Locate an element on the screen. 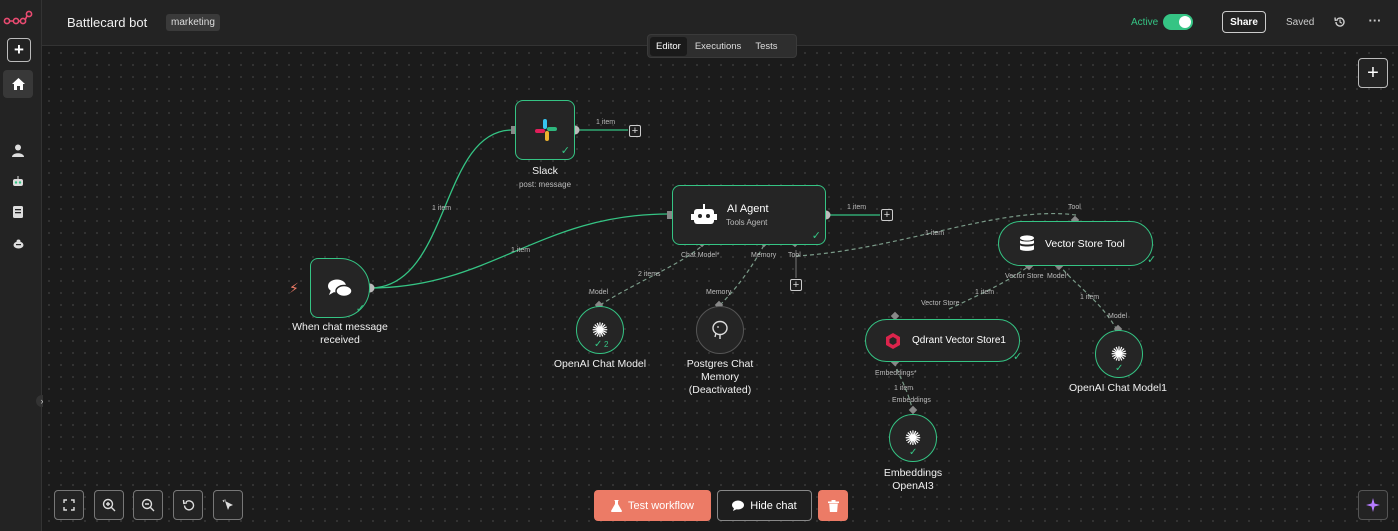 Image resolution: width=1398 pixels, height=531 pixels. node-embeddings-openai: ✺ ✓ is located at coordinates (913, 438).